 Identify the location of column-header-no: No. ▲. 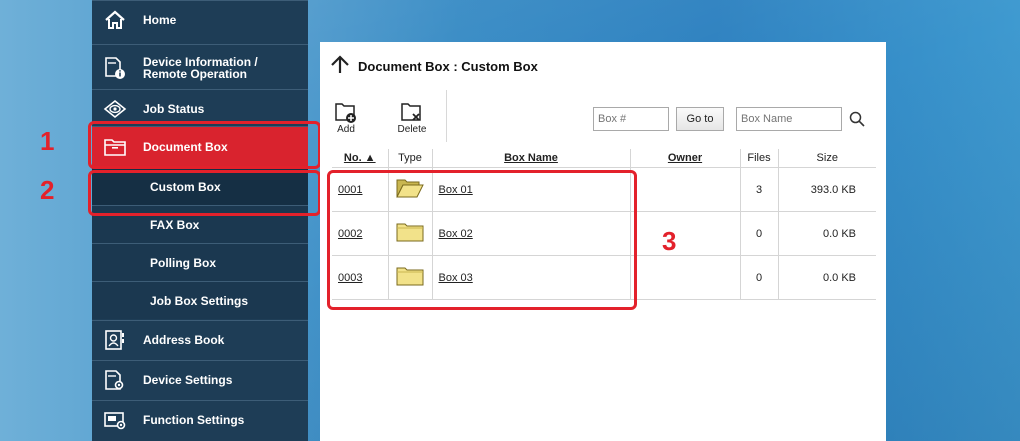
(360, 158).